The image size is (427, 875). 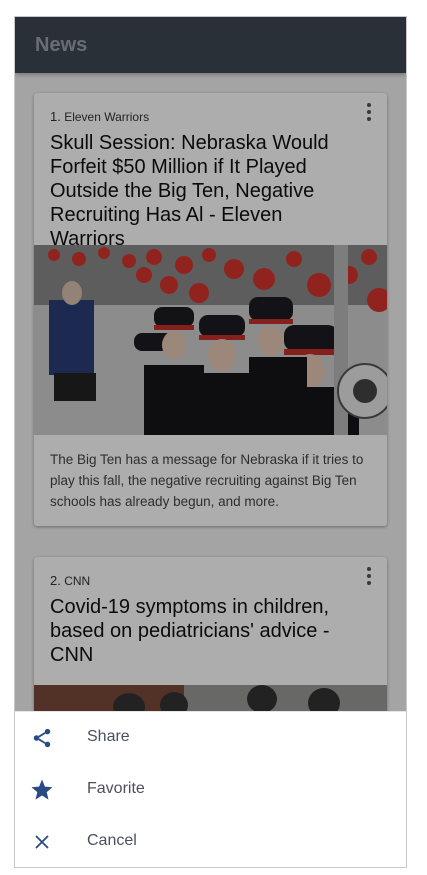 I want to click on share-label: Share, so click(x=108, y=736).